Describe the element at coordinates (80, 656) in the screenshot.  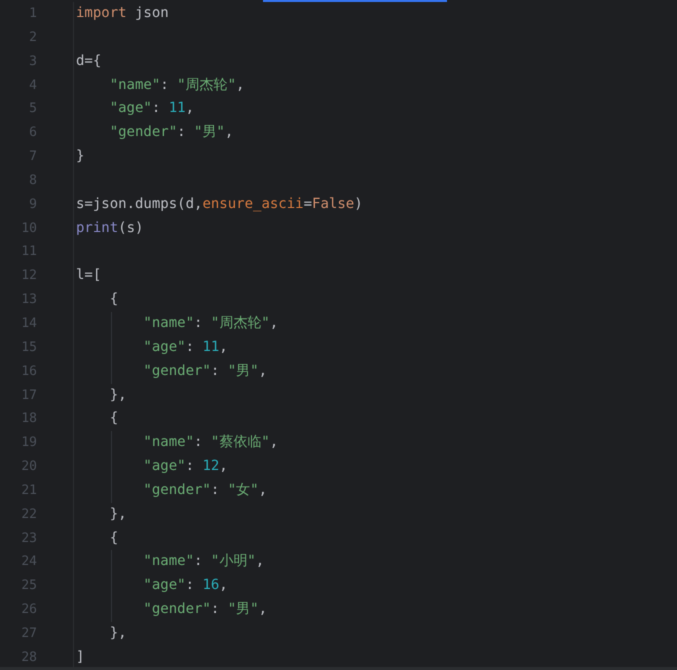
I see `code-line: ]` at that location.